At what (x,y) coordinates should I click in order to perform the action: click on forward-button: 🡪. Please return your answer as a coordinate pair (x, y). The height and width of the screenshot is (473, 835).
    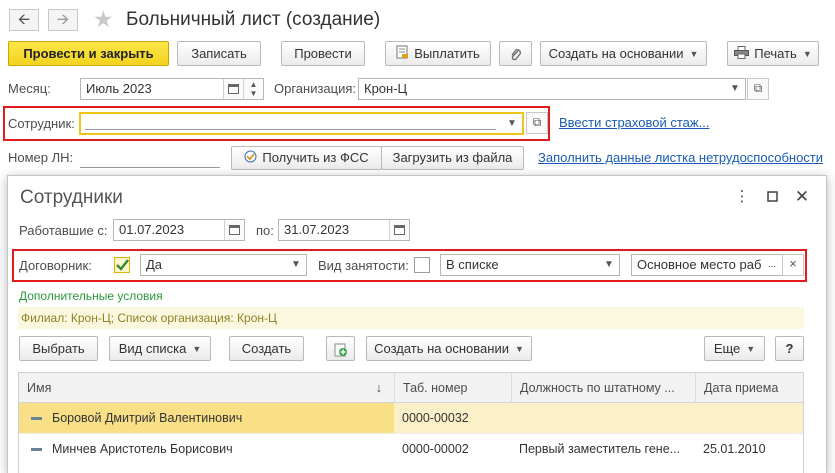
    Looking at the image, I should click on (63, 20).